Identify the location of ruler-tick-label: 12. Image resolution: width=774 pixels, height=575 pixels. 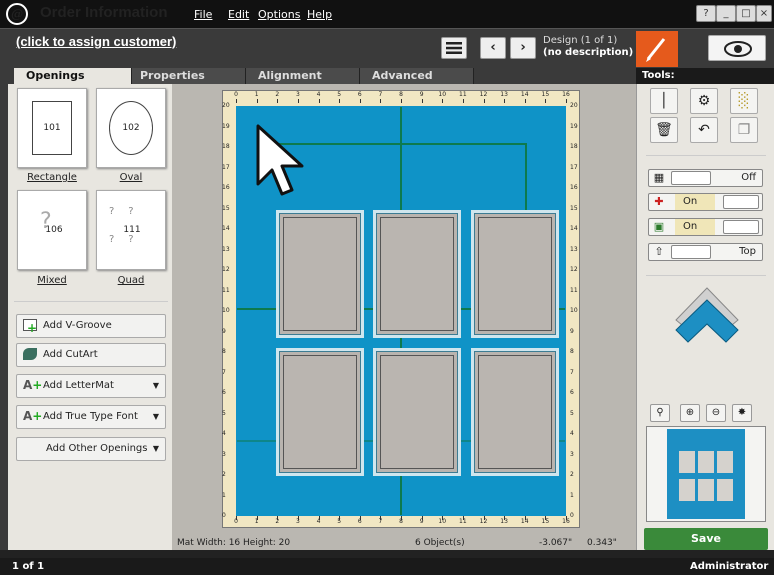
(574, 269).